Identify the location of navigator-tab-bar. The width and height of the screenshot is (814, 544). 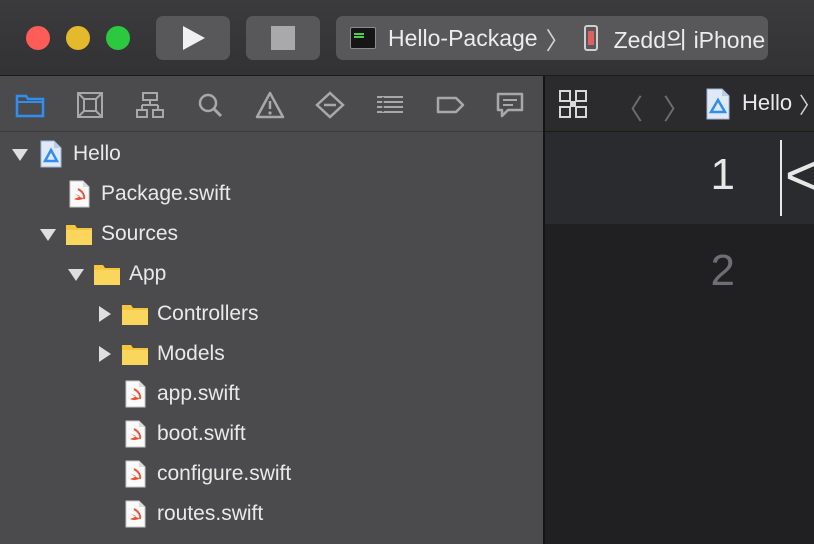
(271, 104).